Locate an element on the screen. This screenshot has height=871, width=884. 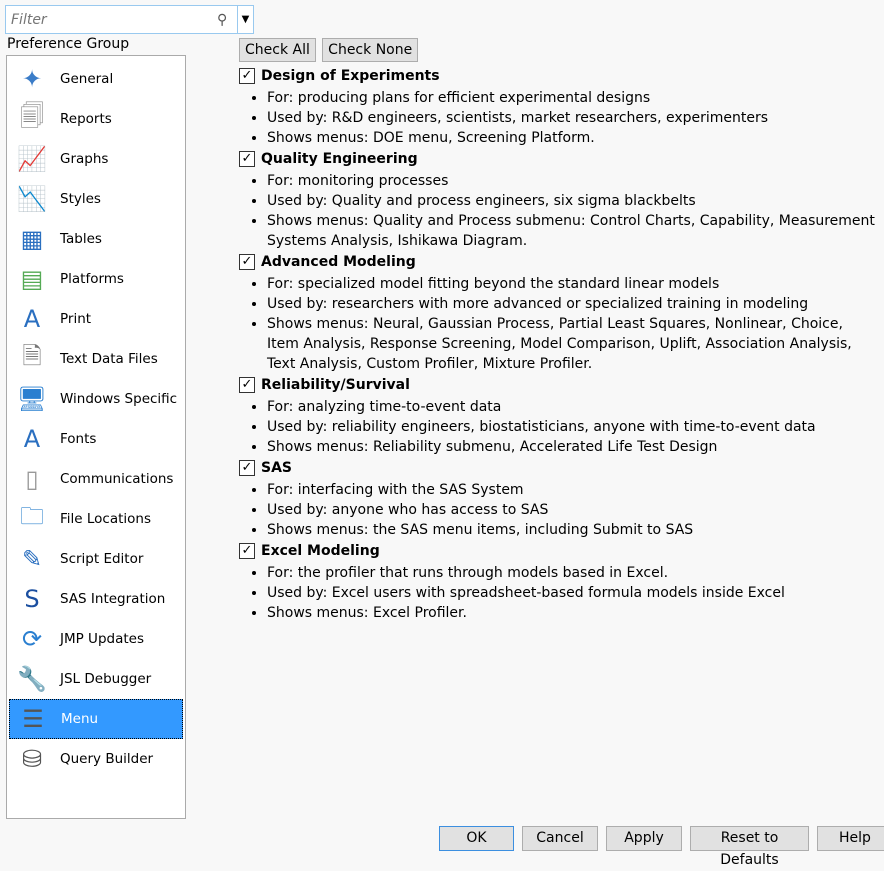
sas-checkbox: ✓ is located at coordinates (247, 468).